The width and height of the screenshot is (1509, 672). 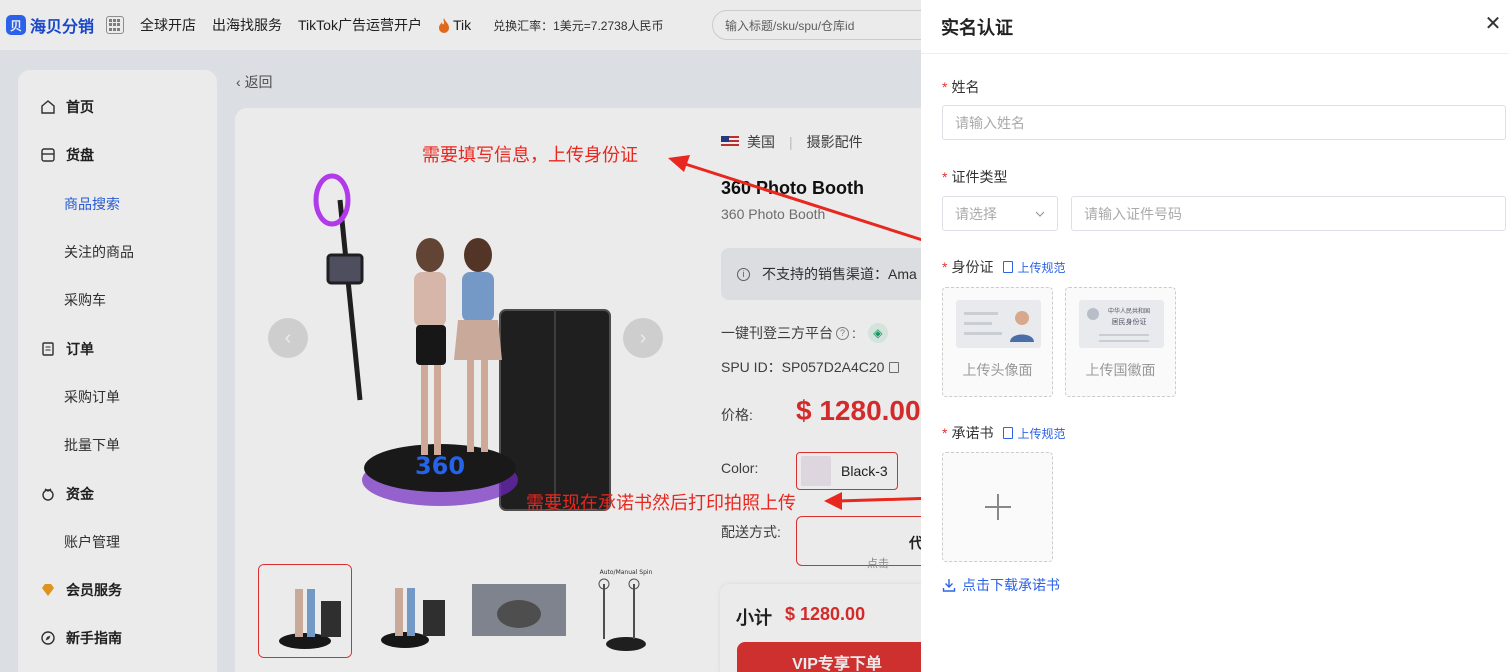 I want to click on id-back-upload: 中华人民共和国 居民身份证 上传国徽面, so click(x=1120, y=342).